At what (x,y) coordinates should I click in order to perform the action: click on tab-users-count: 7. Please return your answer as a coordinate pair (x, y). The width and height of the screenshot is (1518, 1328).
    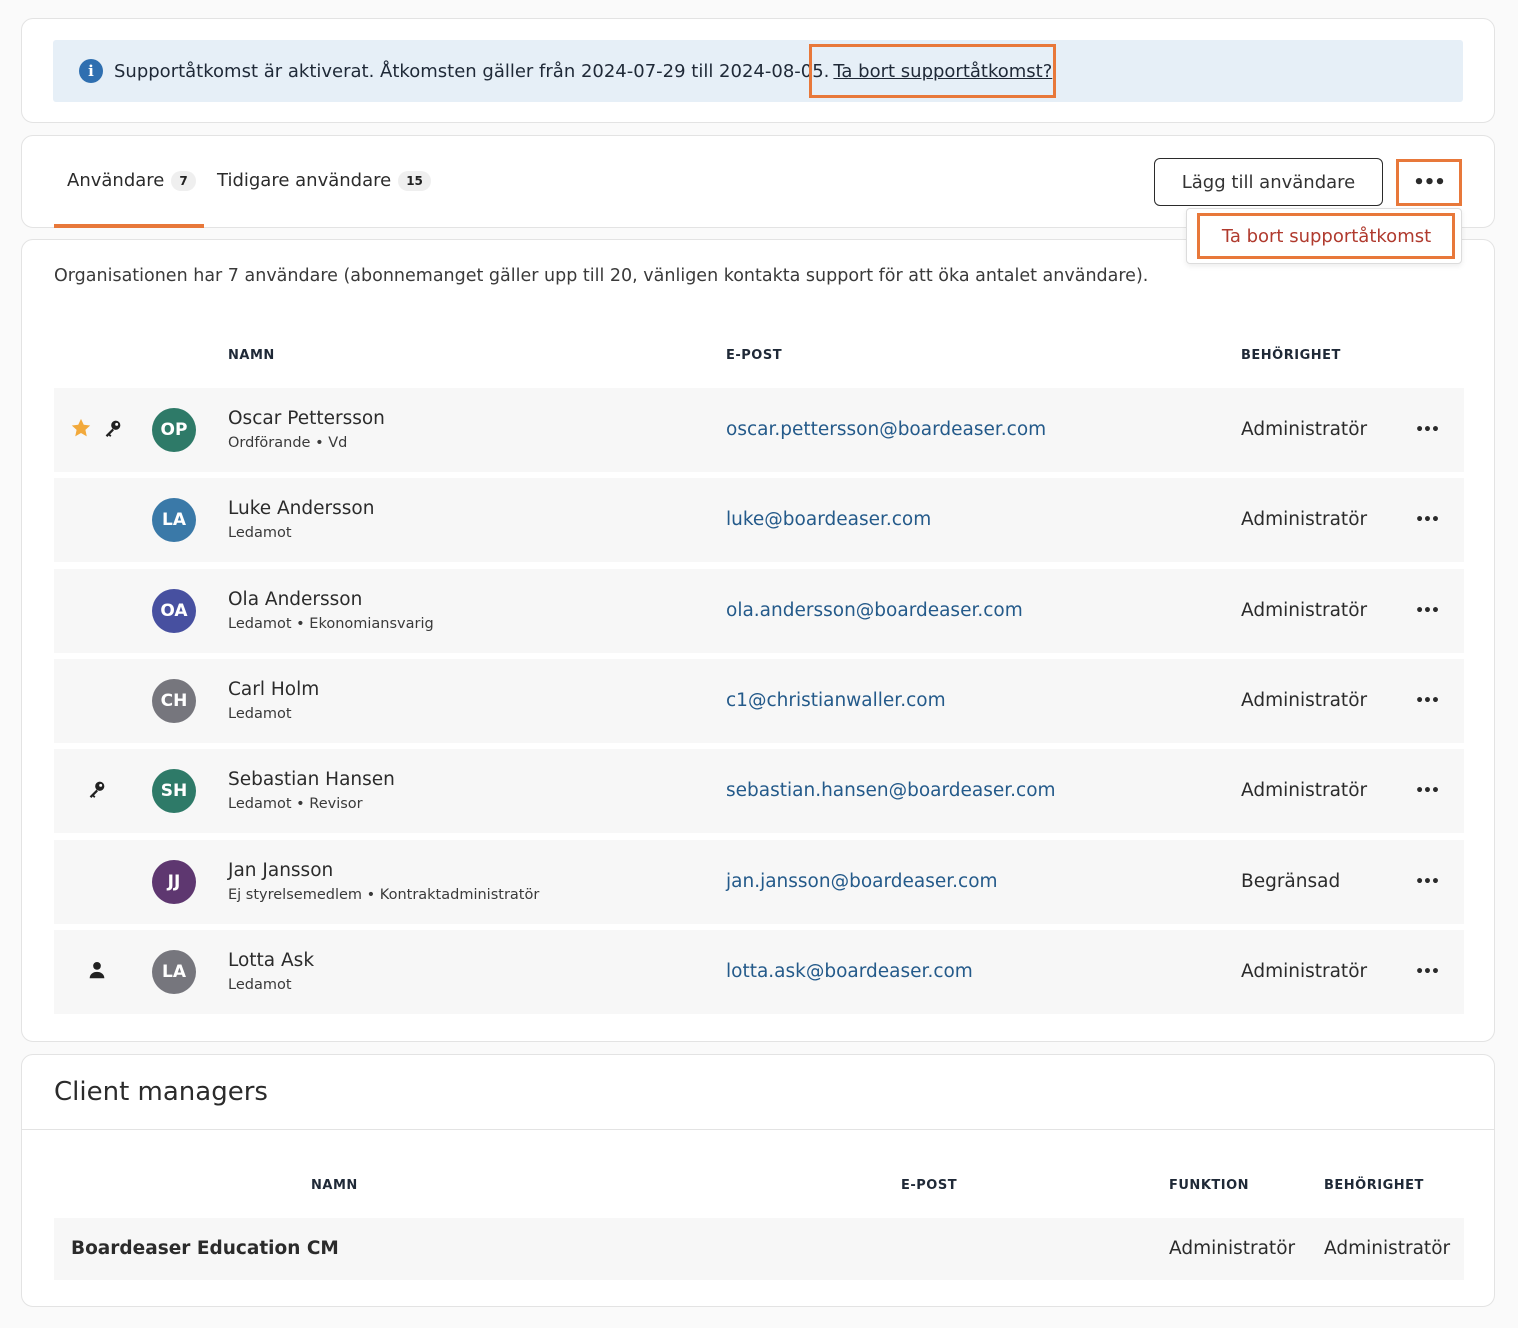
    Looking at the image, I should click on (183, 180).